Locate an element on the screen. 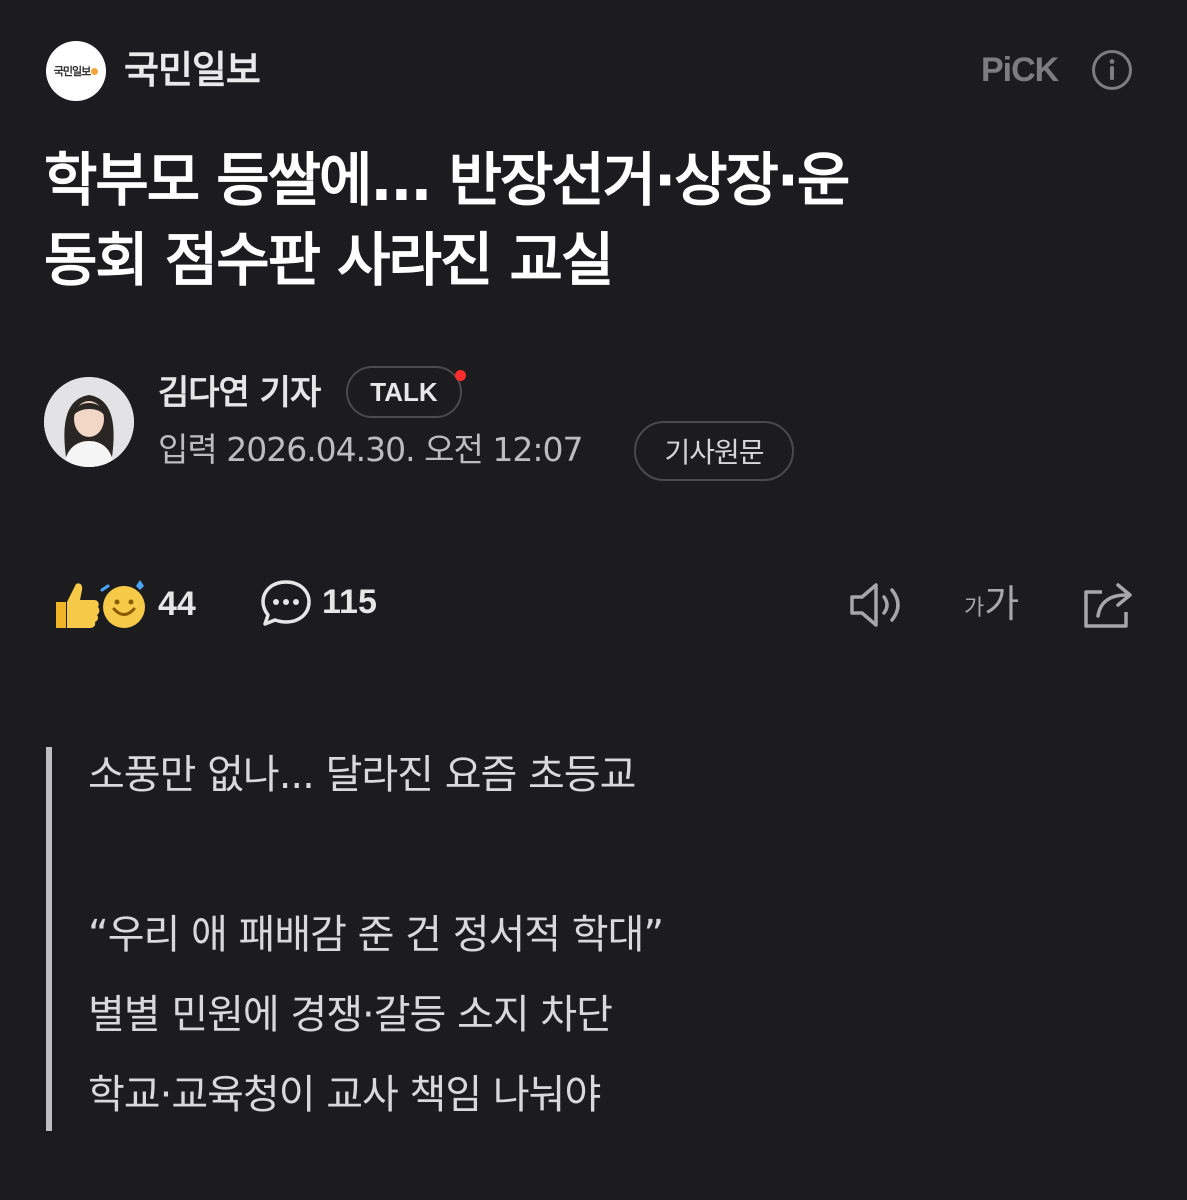  thumbs-up-icon is located at coordinates (78, 605).